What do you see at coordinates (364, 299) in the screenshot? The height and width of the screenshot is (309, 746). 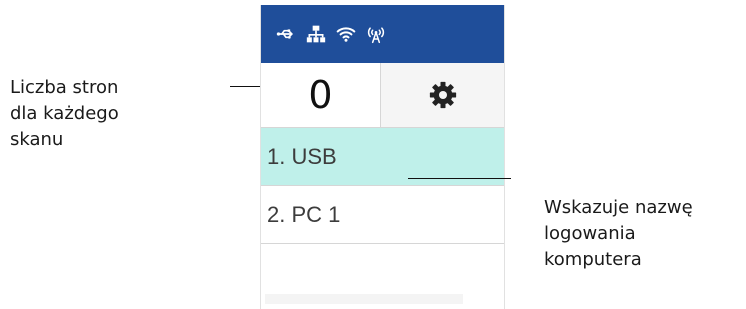 I see `scroll-hint-strip` at bounding box center [364, 299].